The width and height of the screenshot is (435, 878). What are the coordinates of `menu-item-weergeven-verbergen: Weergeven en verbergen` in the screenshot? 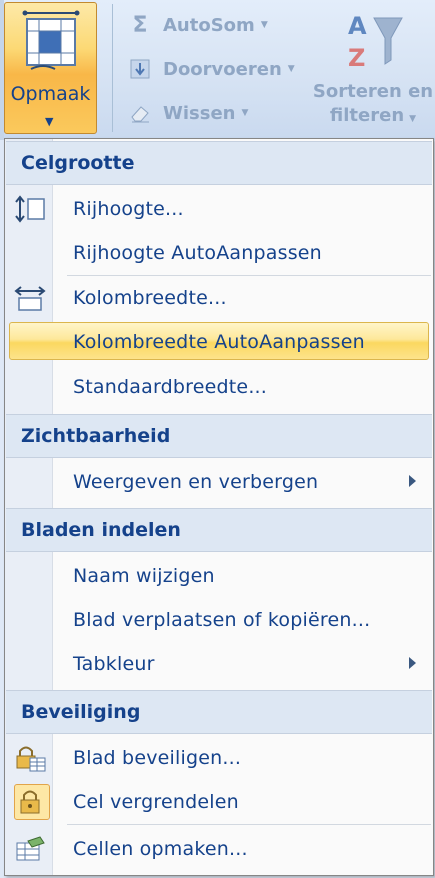 It's located at (219, 482).